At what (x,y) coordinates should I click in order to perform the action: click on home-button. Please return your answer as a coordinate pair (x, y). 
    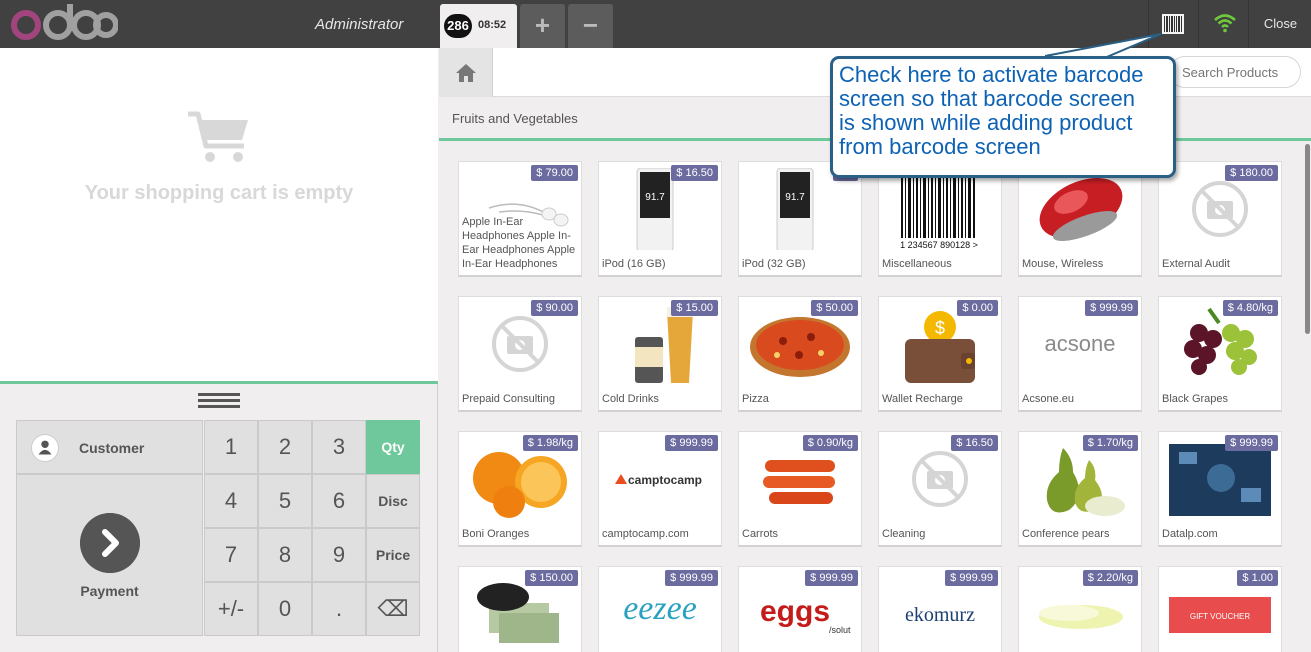
    Looking at the image, I should click on (466, 72).